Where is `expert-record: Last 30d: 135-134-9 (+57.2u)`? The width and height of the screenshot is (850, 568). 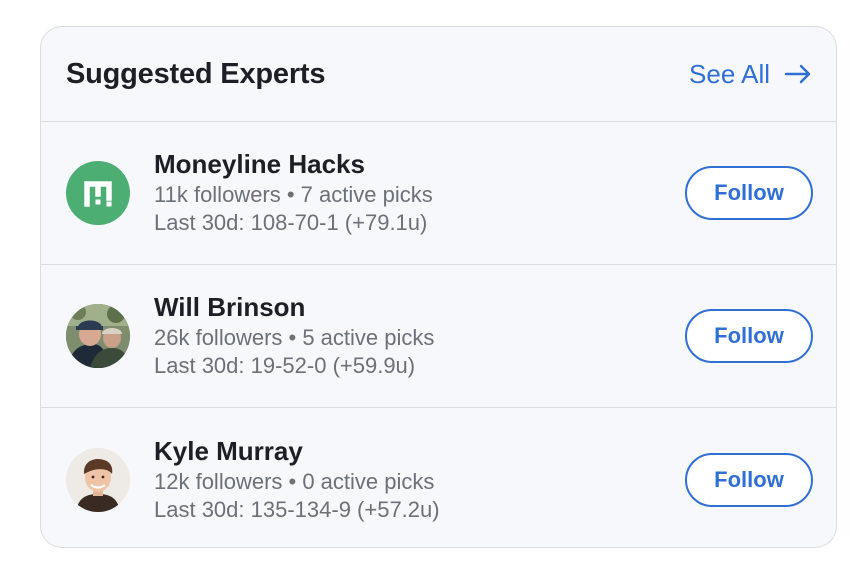
expert-record: Last 30d: 135-134-9 (+57.2u) is located at coordinates (297, 509).